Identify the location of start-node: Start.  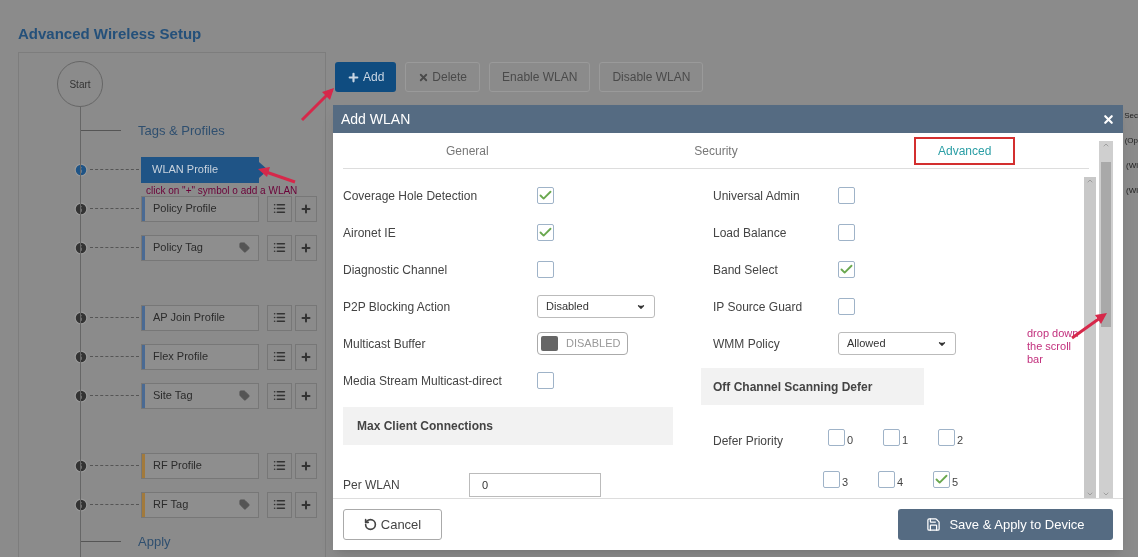
(80, 84).